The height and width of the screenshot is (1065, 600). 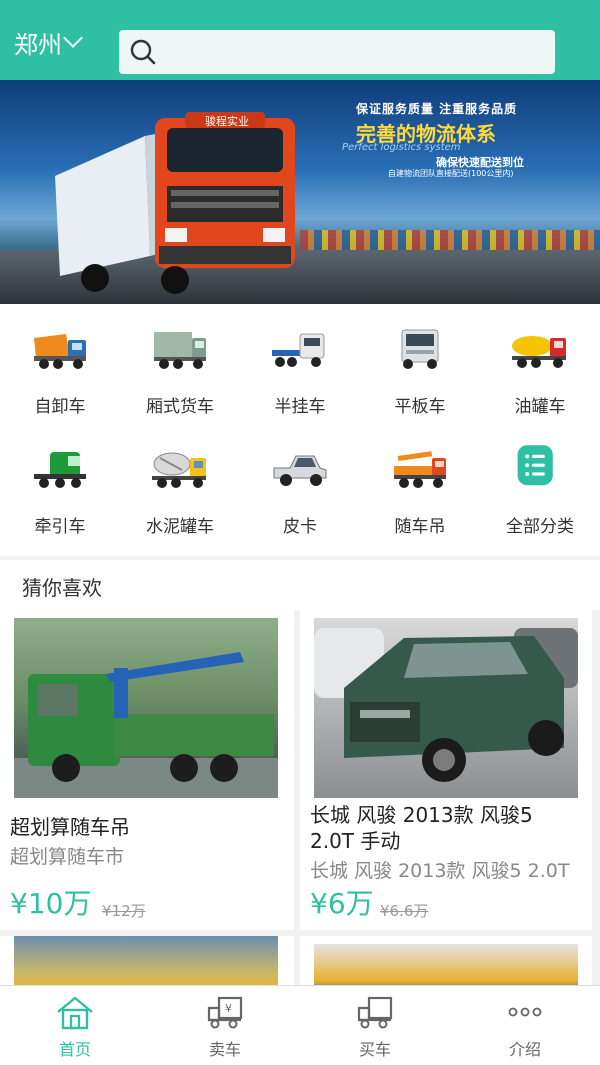 What do you see at coordinates (227, 121) in the screenshot?
I see `truck-brand: 骏程实业` at bounding box center [227, 121].